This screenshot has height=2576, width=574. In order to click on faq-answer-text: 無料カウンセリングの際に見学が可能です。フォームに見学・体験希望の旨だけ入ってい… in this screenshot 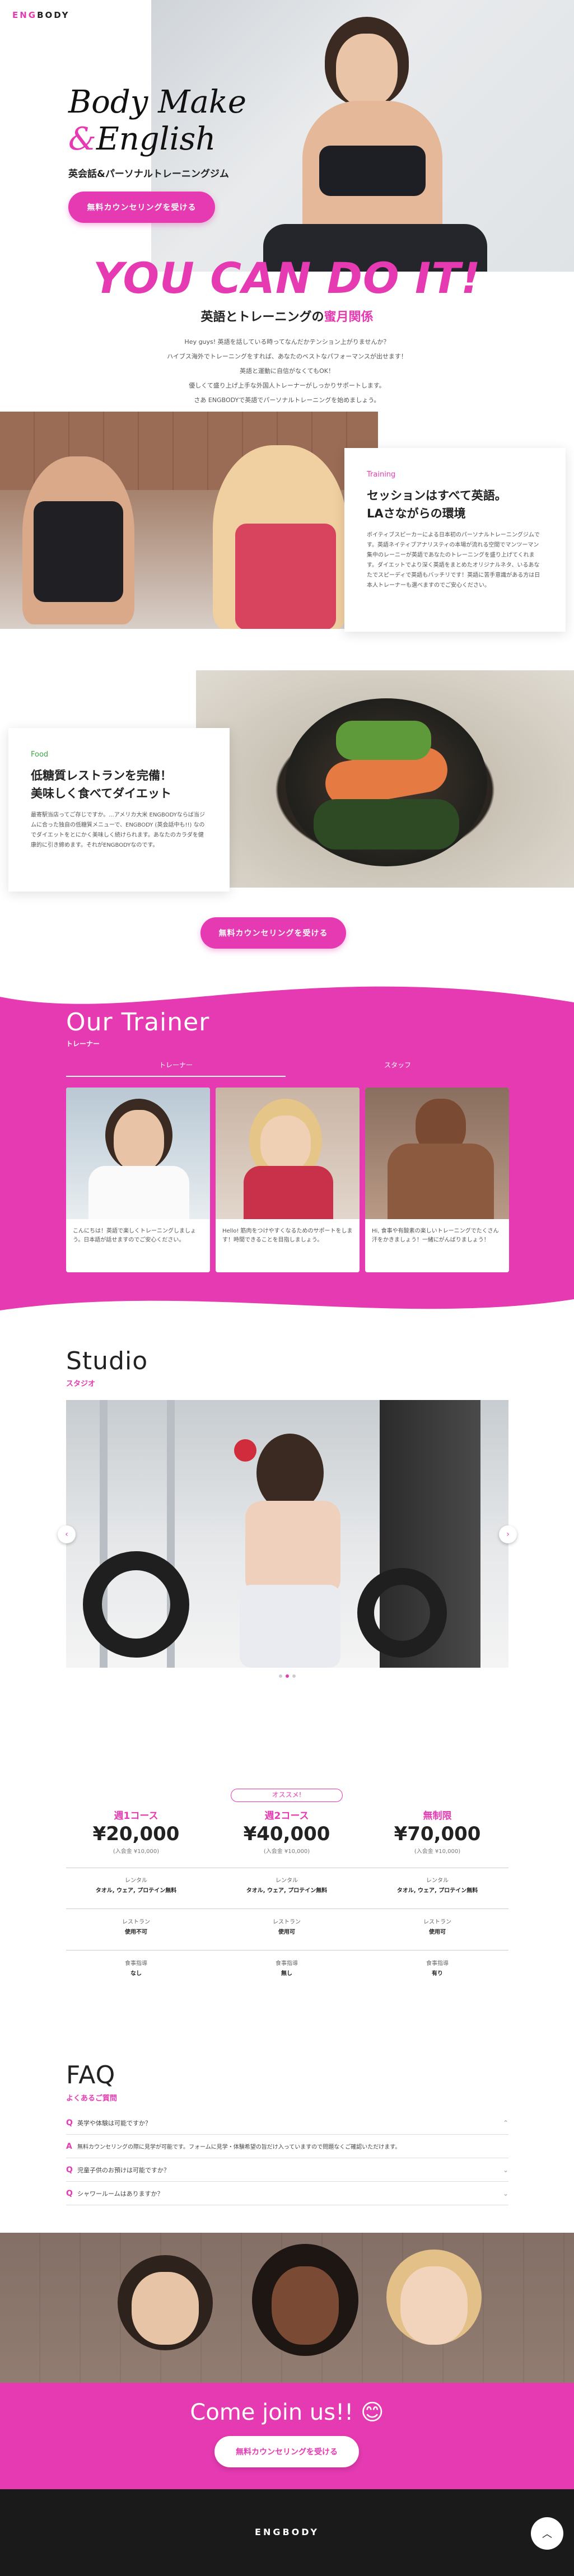, I will do `click(239, 2147)`.